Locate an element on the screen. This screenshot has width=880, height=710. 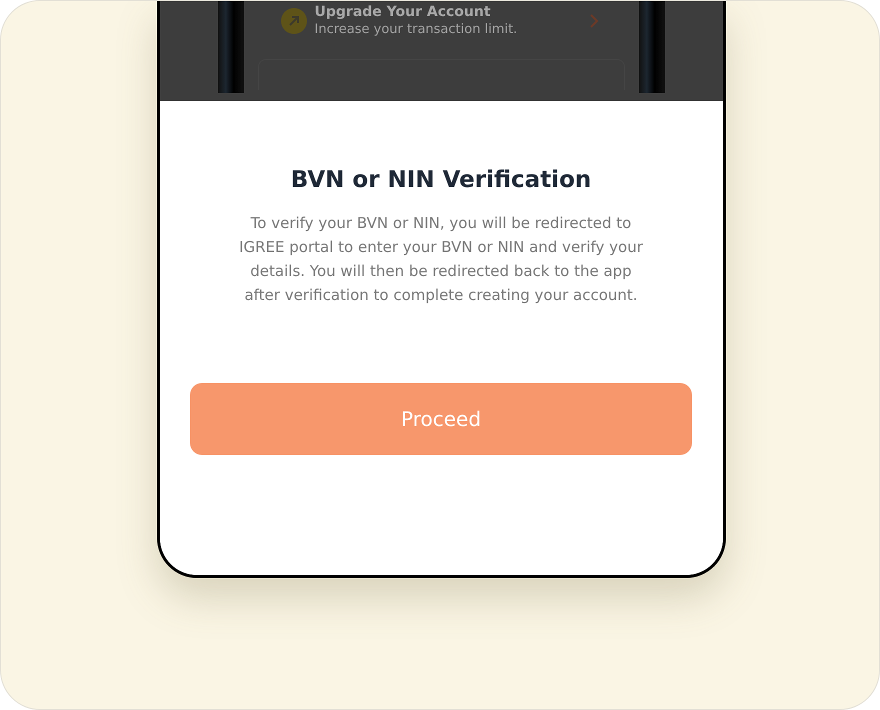
dialog-title: BVN or NIN Verification is located at coordinates (441, 180).